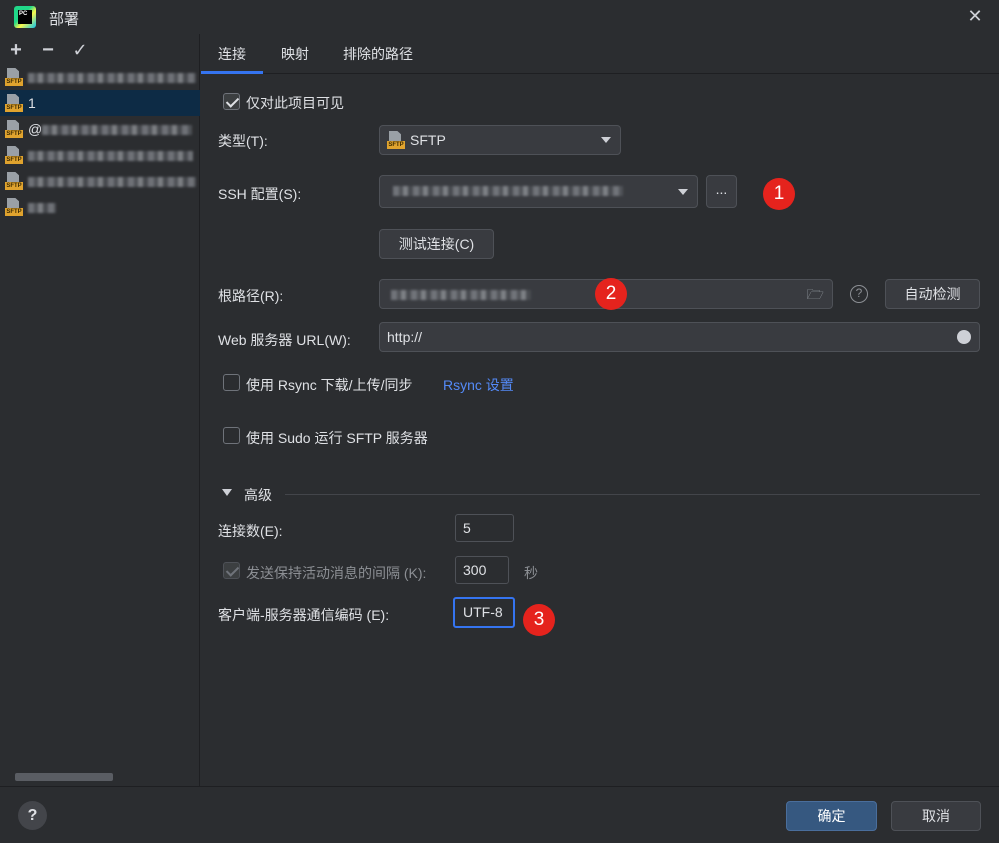 Image resolution: width=999 pixels, height=843 pixels. Describe the element at coordinates (260, 194) in the screenshot. I see `ssh-config-label: SSH 配置(S):` at that location.